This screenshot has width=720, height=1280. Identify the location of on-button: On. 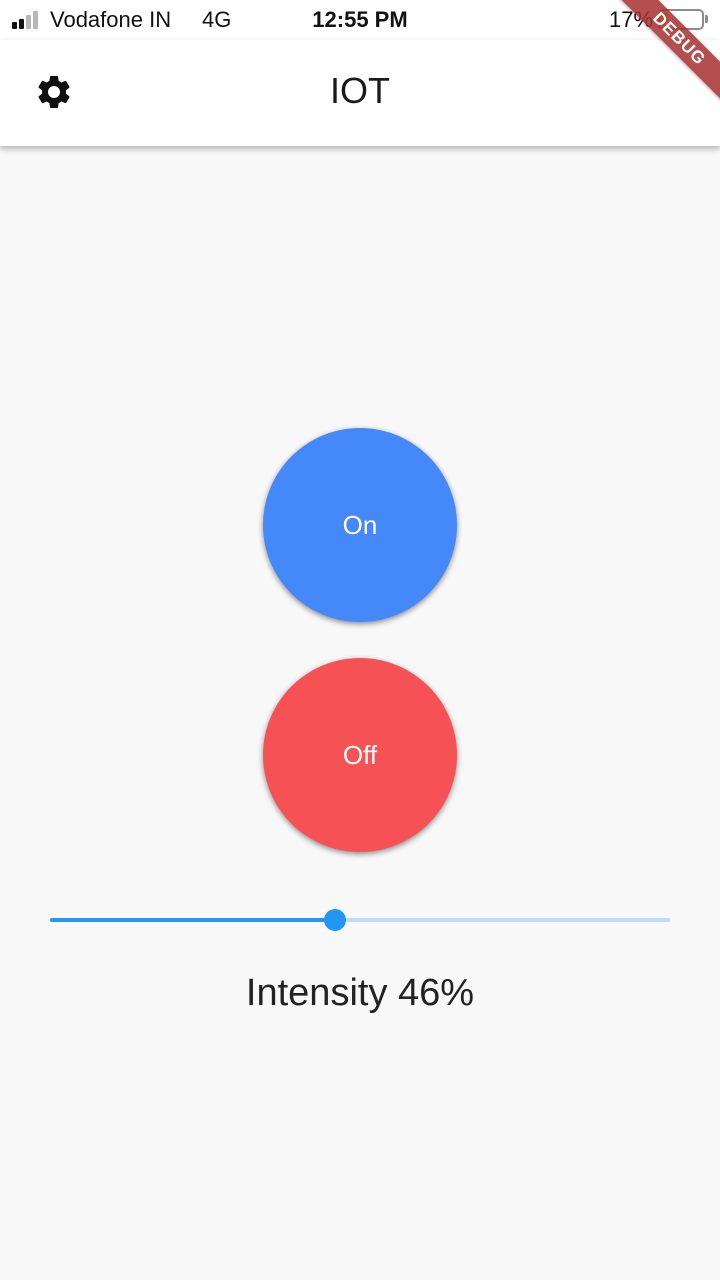
(360, 525).